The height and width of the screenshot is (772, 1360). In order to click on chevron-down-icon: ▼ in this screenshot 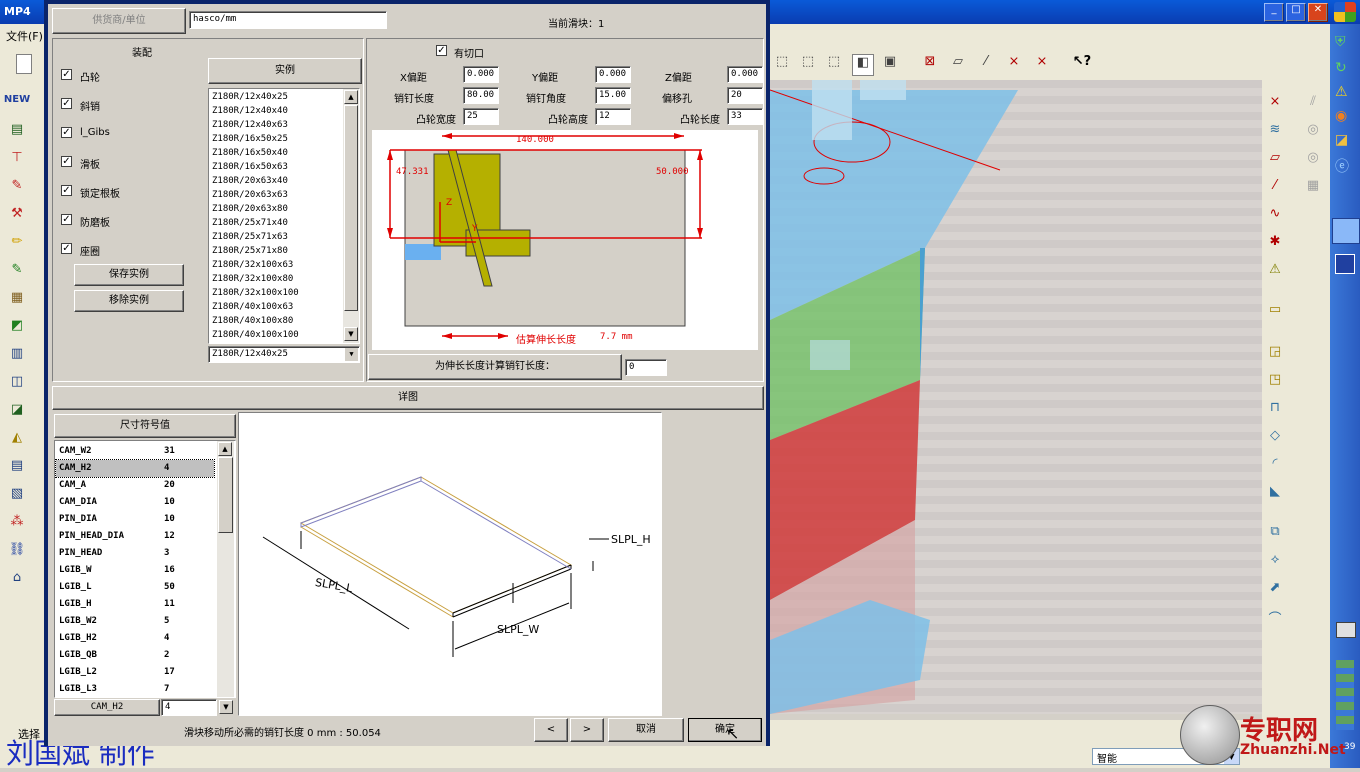, I will do `click(351, 354)`.